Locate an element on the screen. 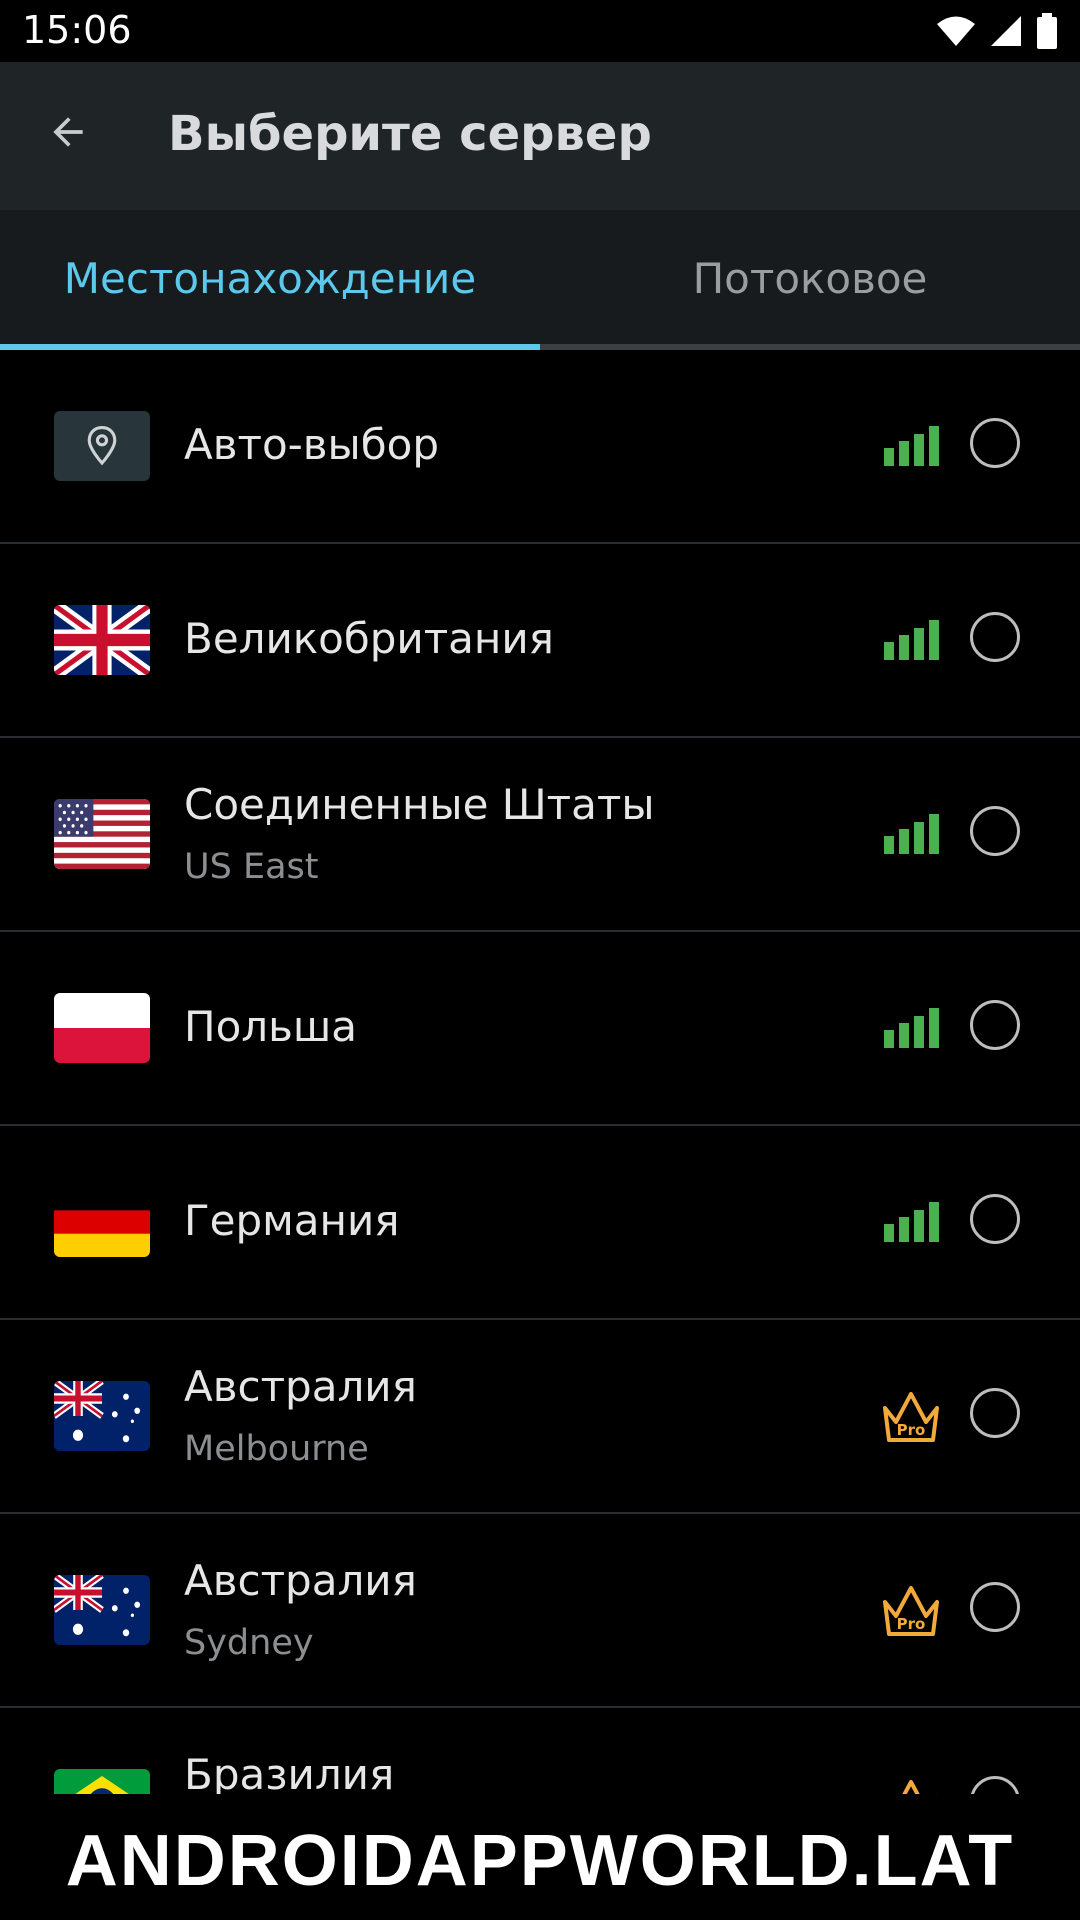  status-icons is located at coordinates (997, 31).